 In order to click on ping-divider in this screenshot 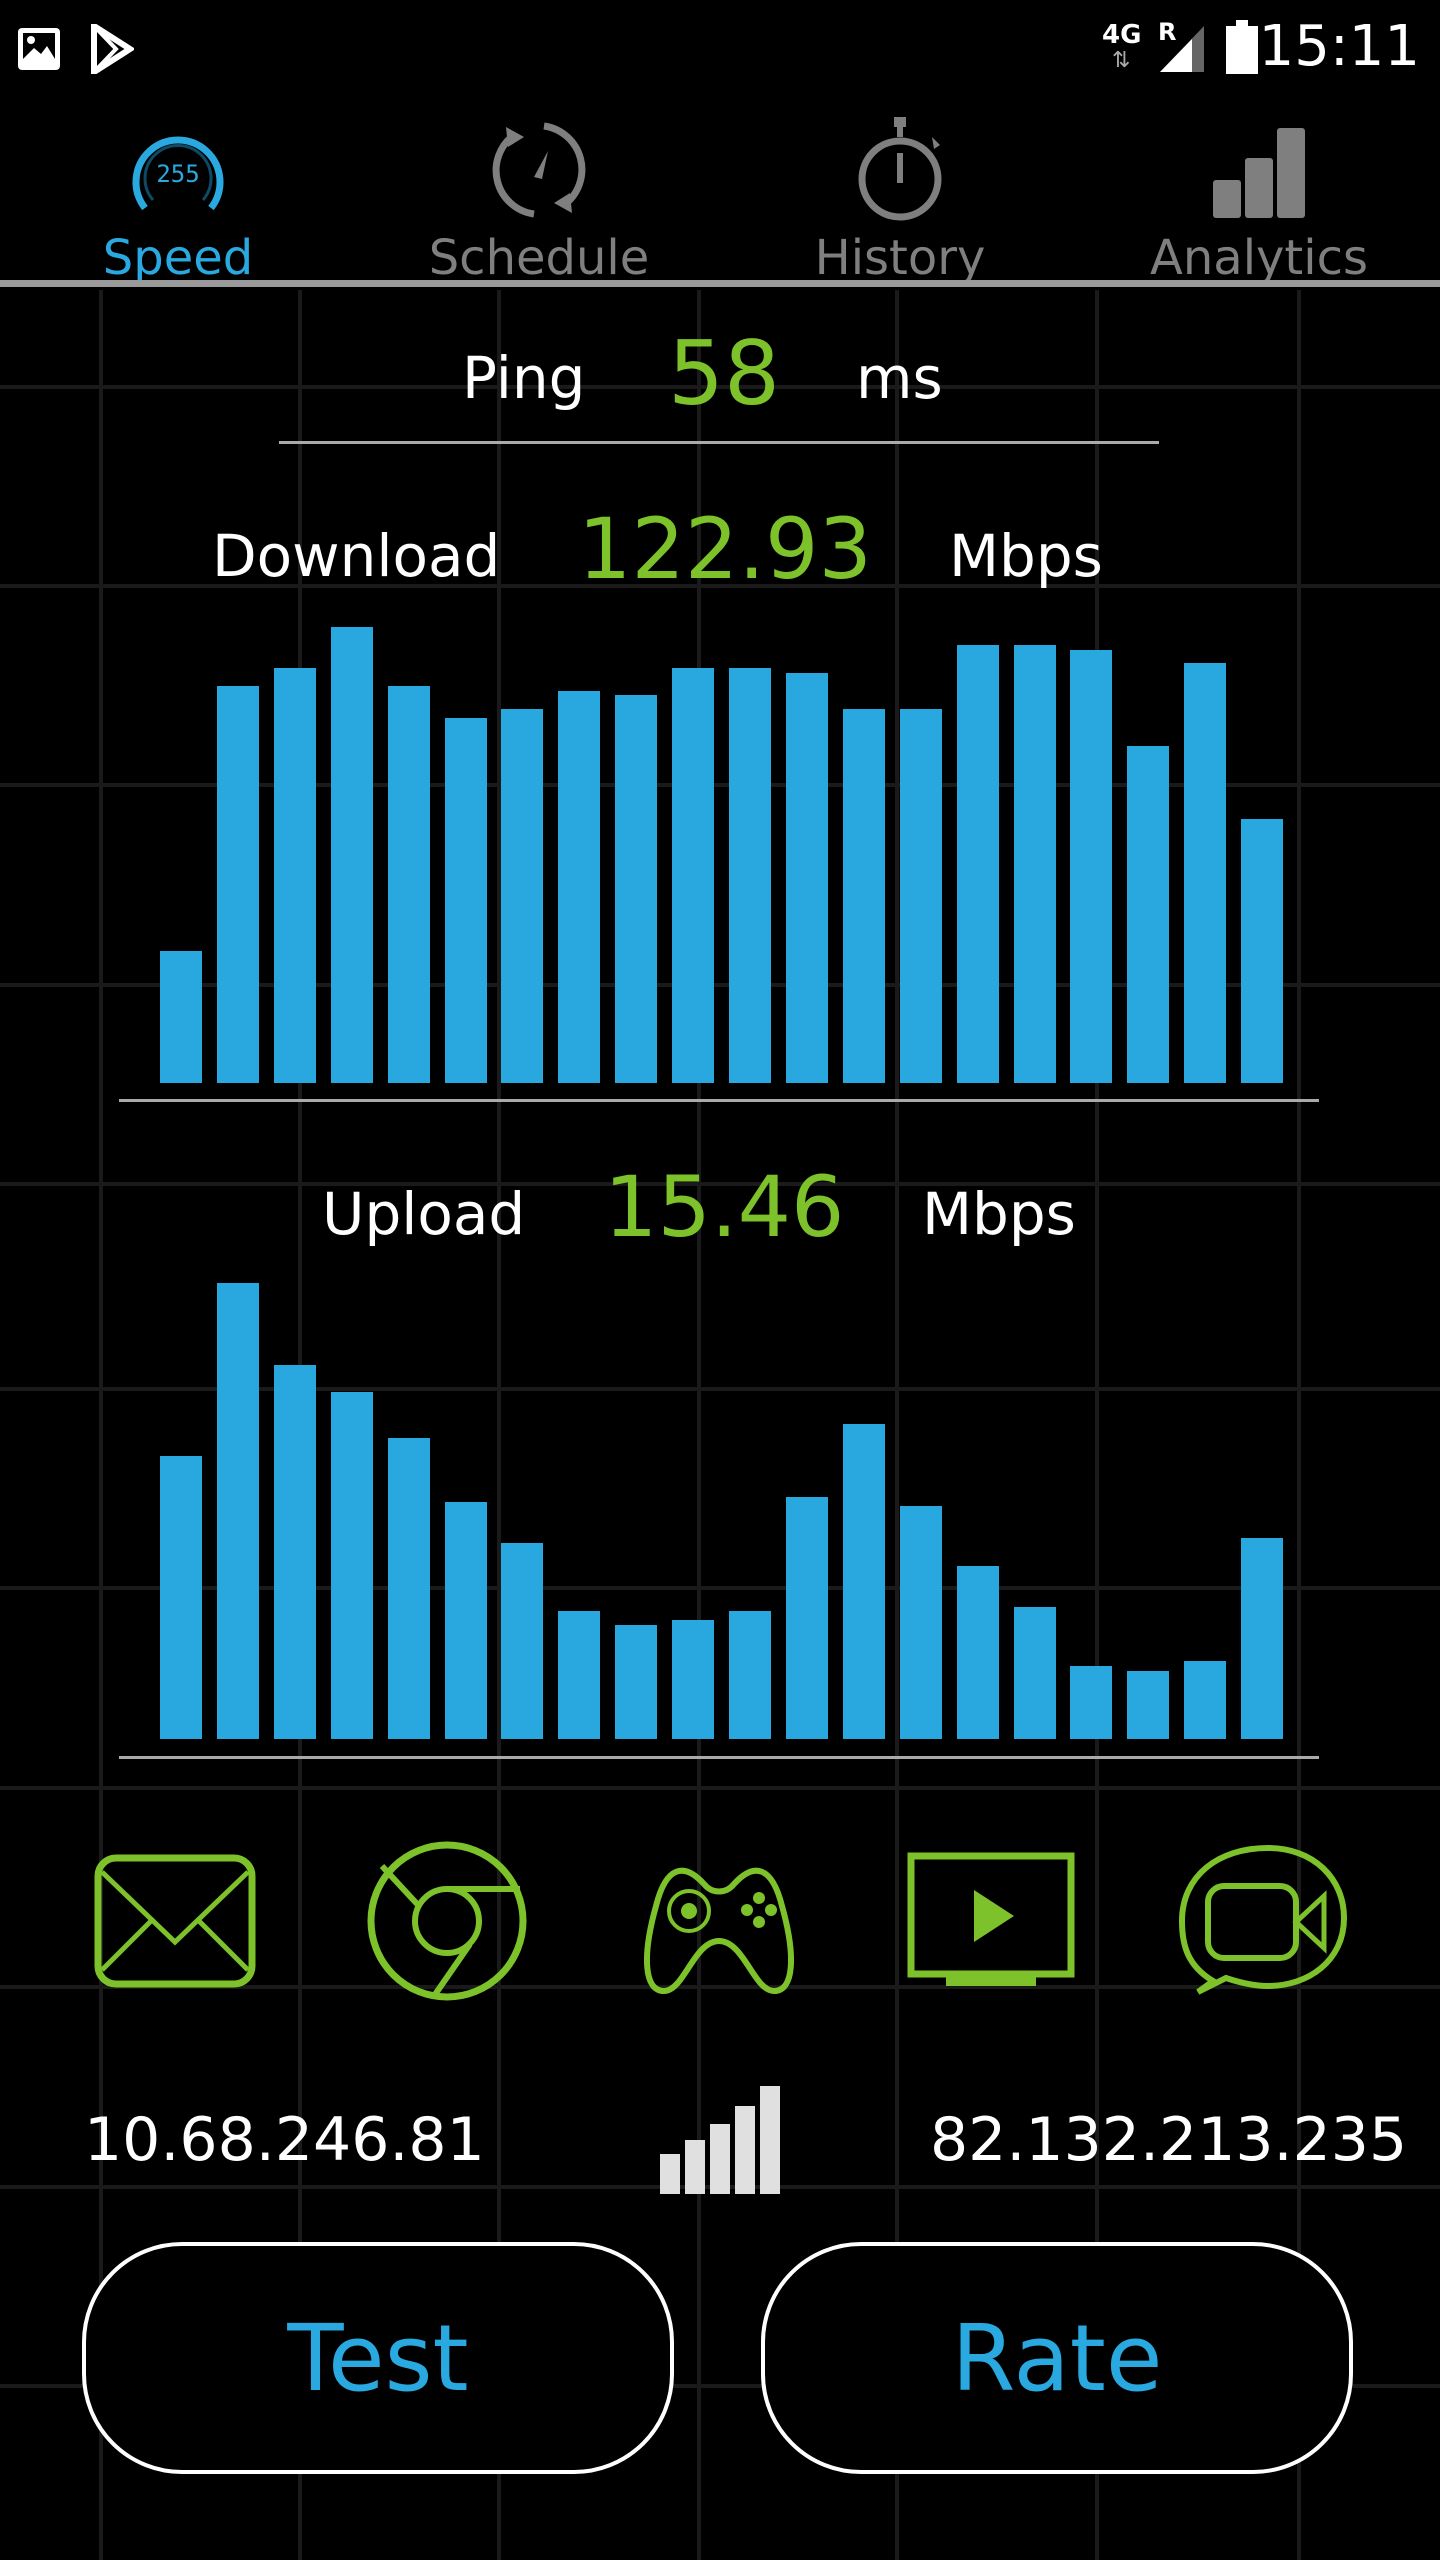, I will do `click(719, 442)`.